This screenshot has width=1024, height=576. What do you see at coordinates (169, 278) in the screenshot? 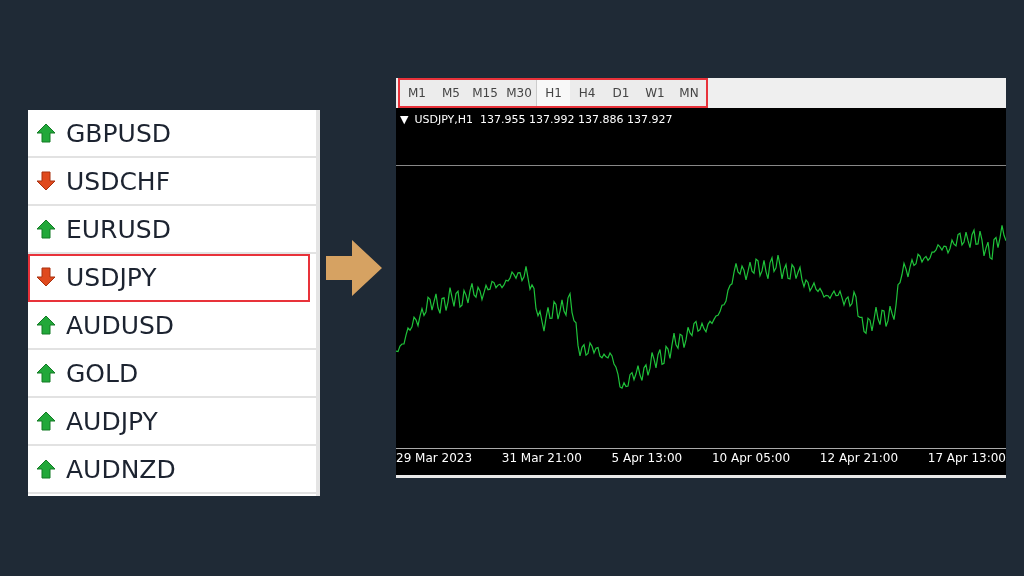
I see `symbol-row: USDJPY` at bounding box center [169, 278].